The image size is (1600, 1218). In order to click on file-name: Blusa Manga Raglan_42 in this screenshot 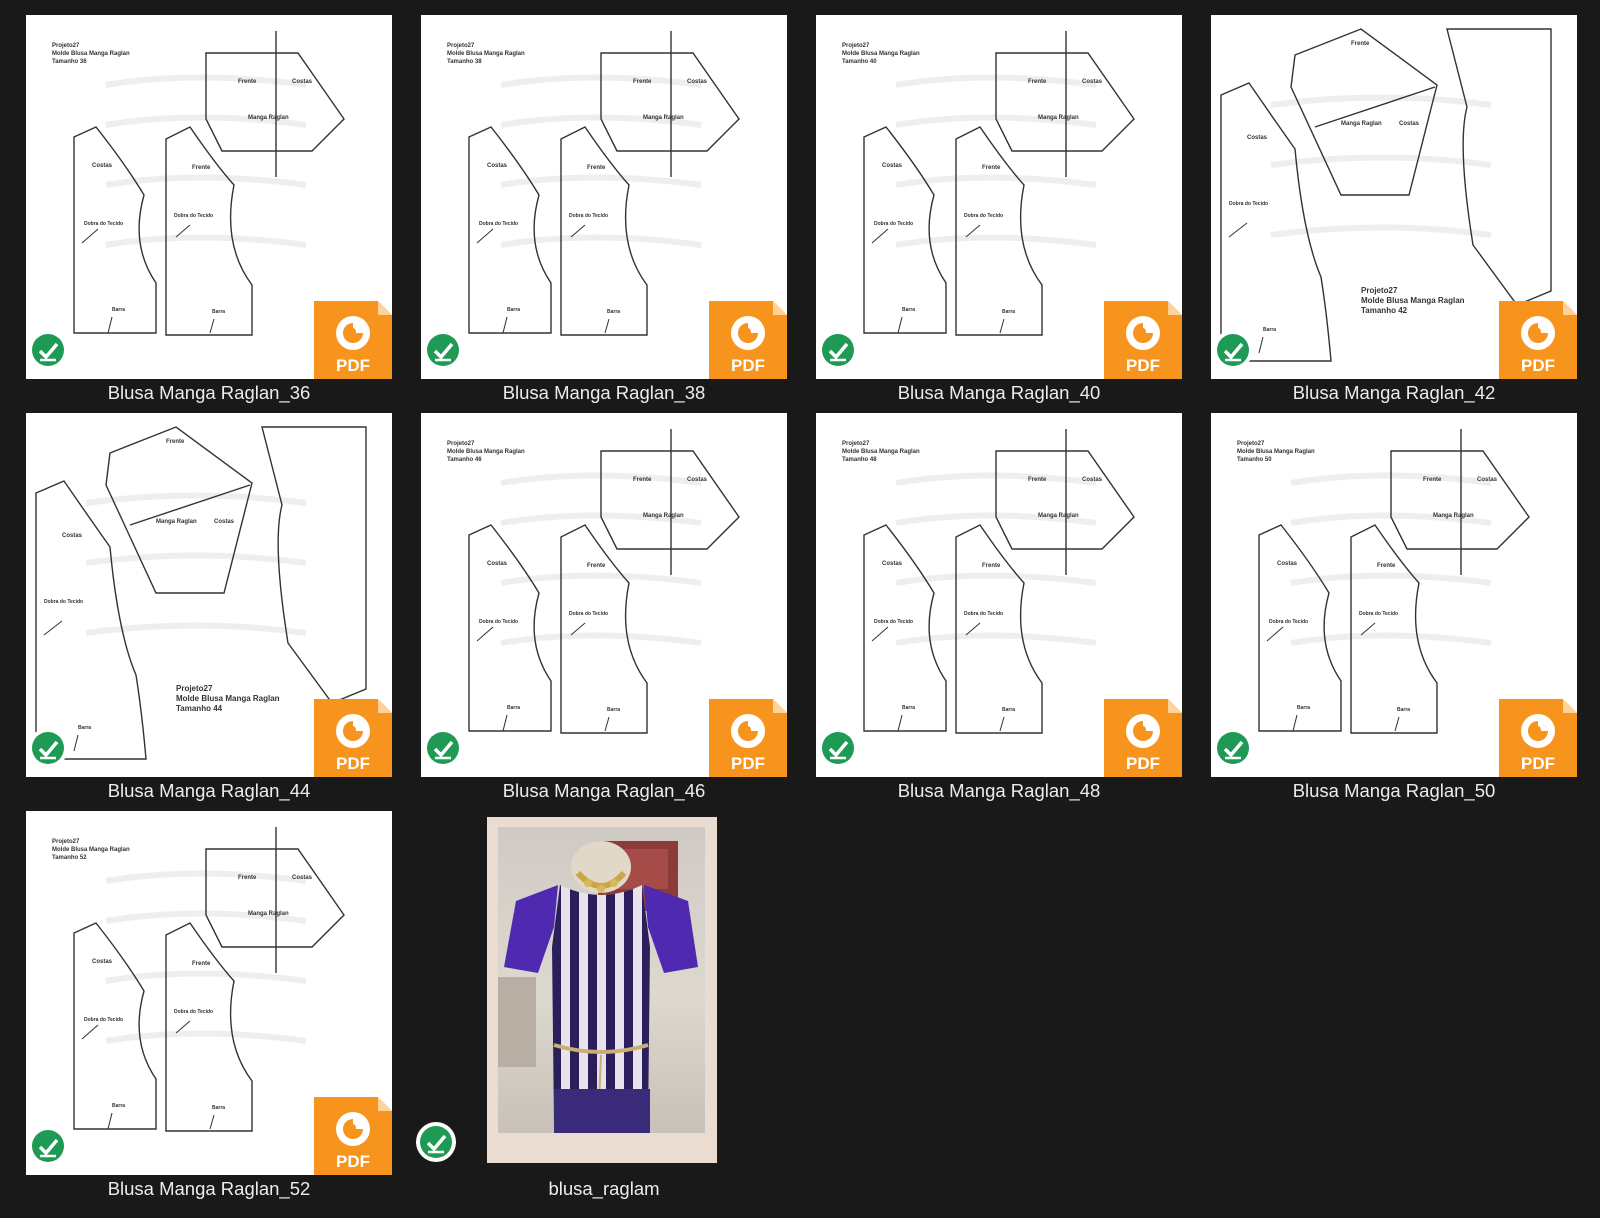, I will do `click(1394, 393)`.